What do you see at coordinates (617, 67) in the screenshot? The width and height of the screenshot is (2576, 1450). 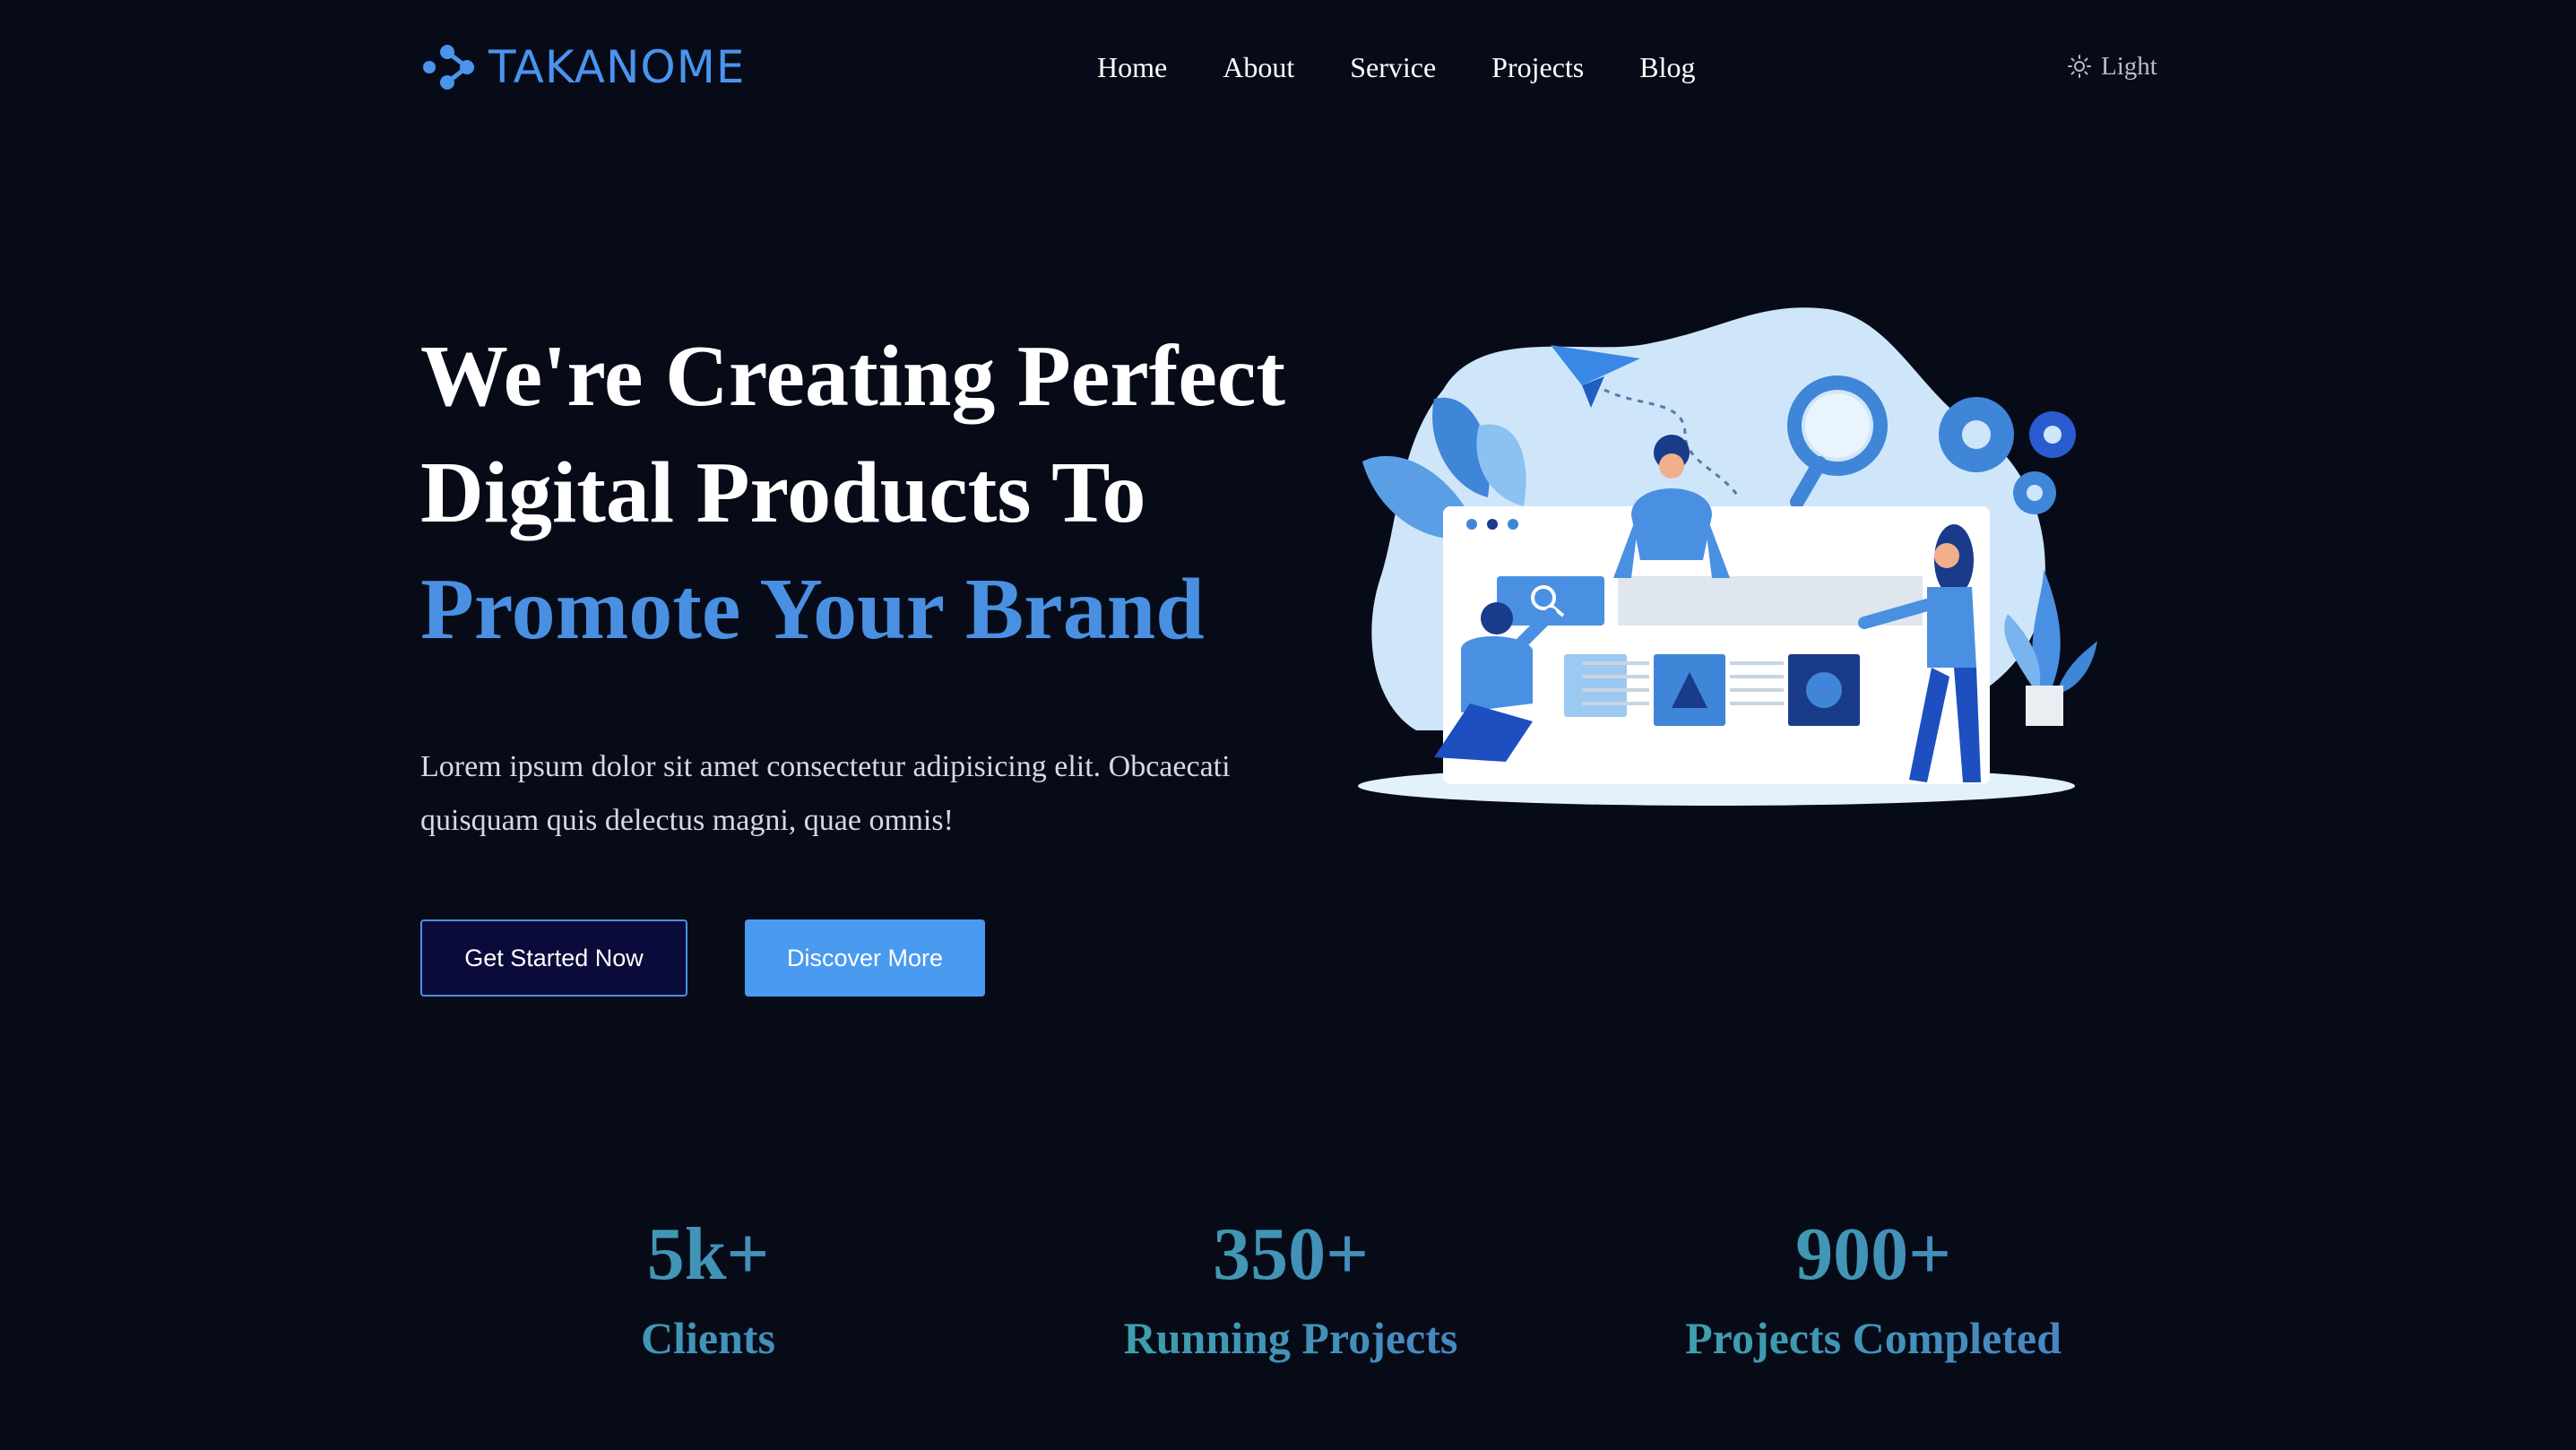 I see `brand-name: TAKANOME` at bounding box center [617, 67].